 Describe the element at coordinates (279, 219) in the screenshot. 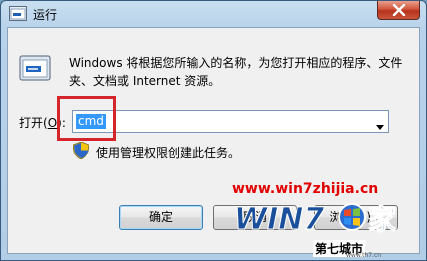

I see `svg-text: WIN7` at that location.